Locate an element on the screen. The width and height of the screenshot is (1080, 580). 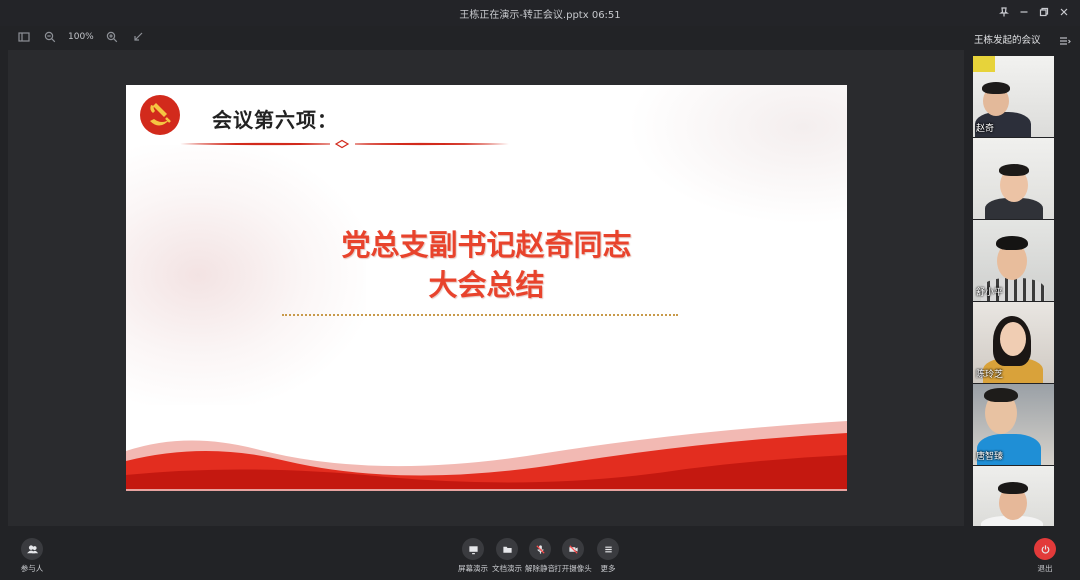
slide-main-line-1: 党总支副书记赵奇同志 is located at coordinates (486, 245).